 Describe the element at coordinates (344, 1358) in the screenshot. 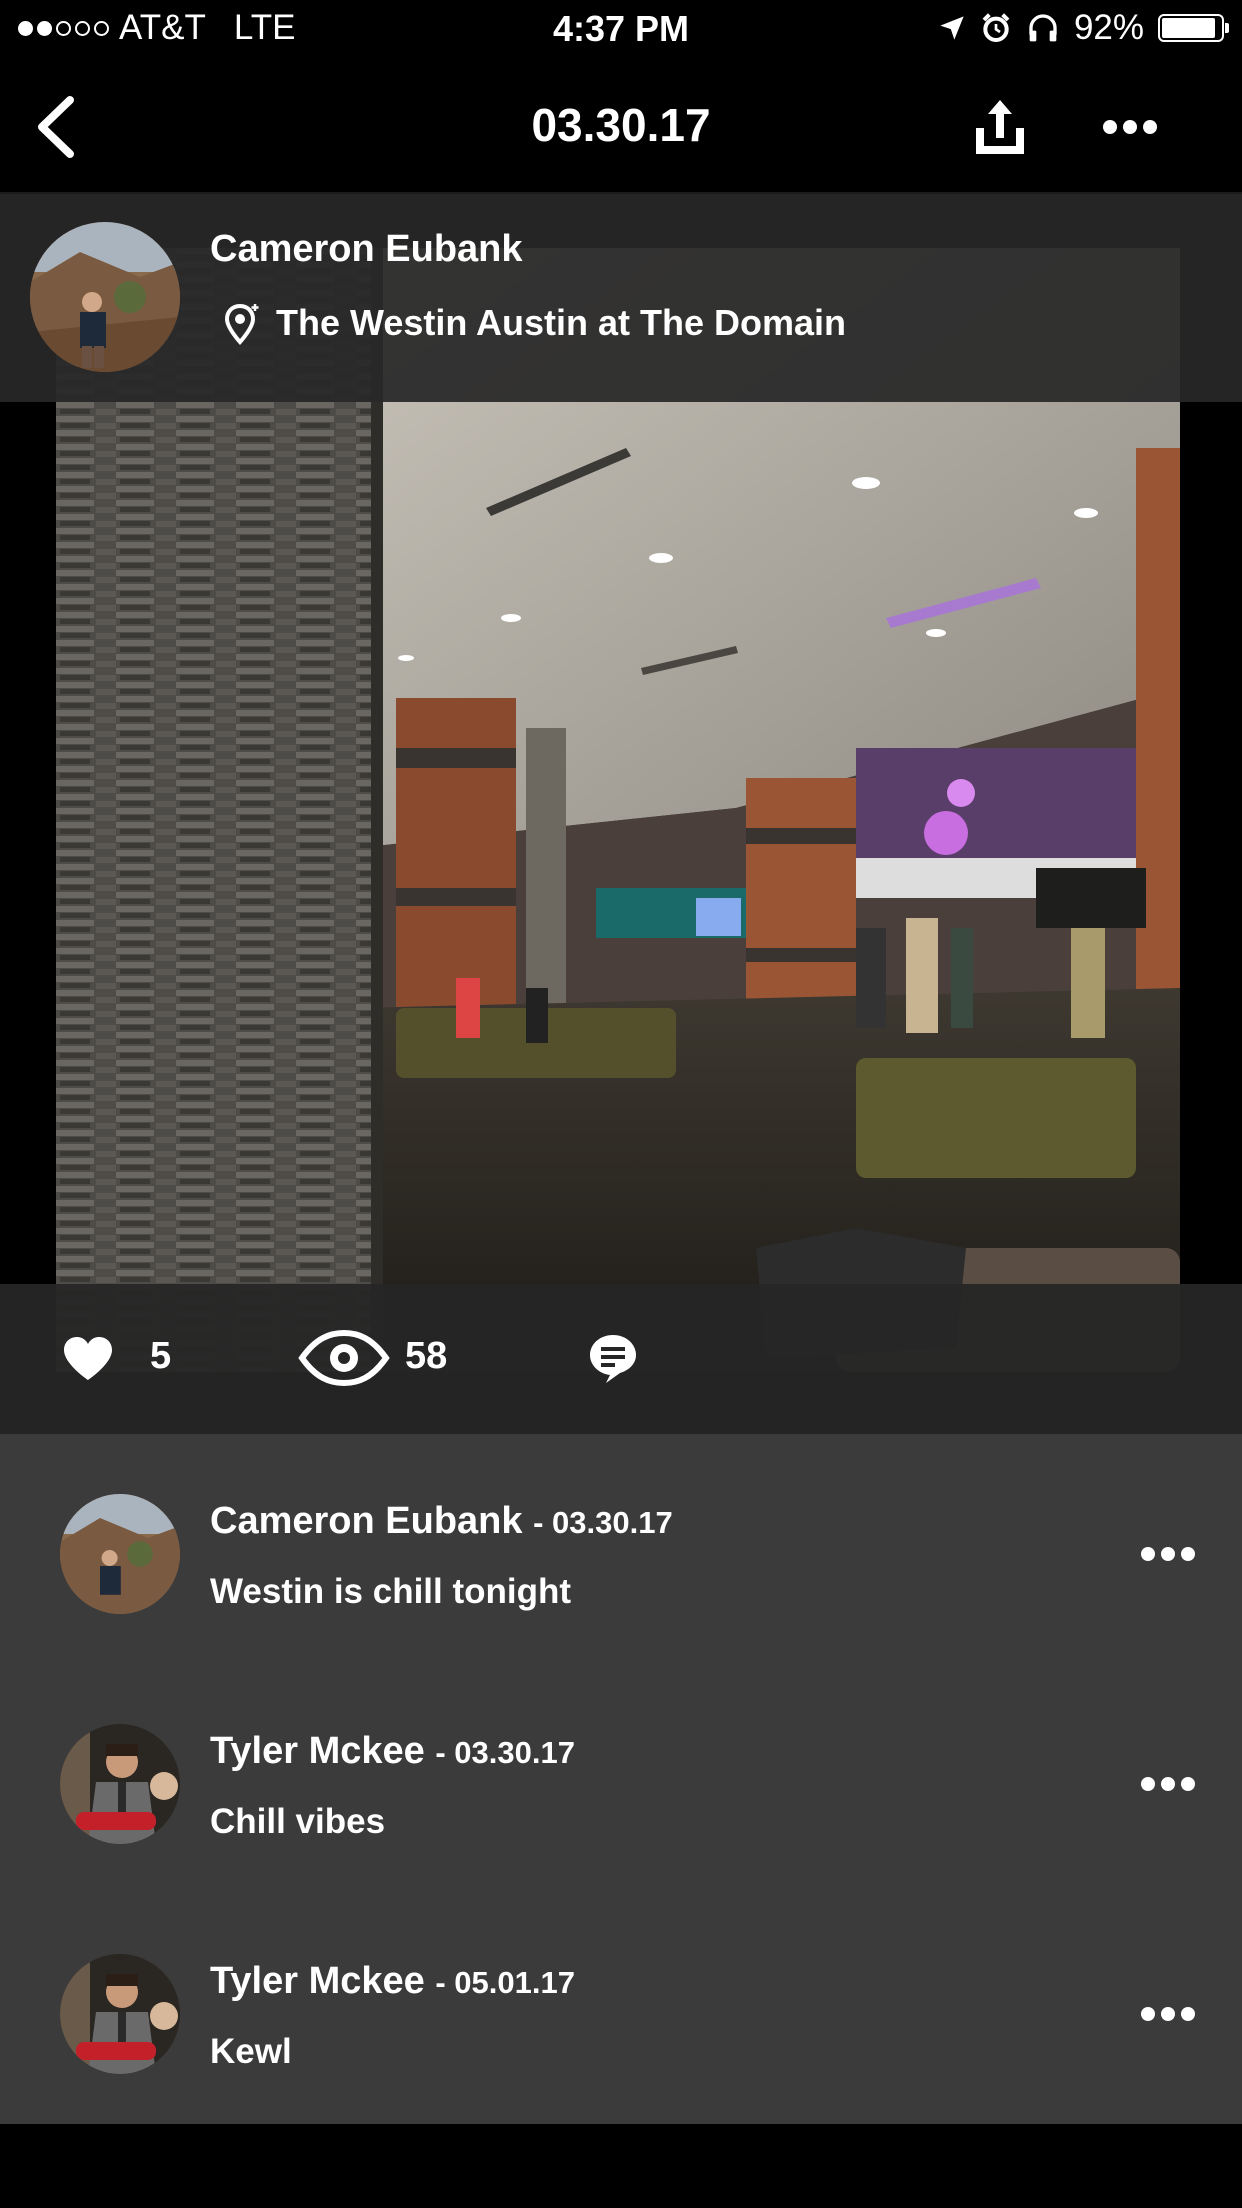

I see `eye-icon` at that location.